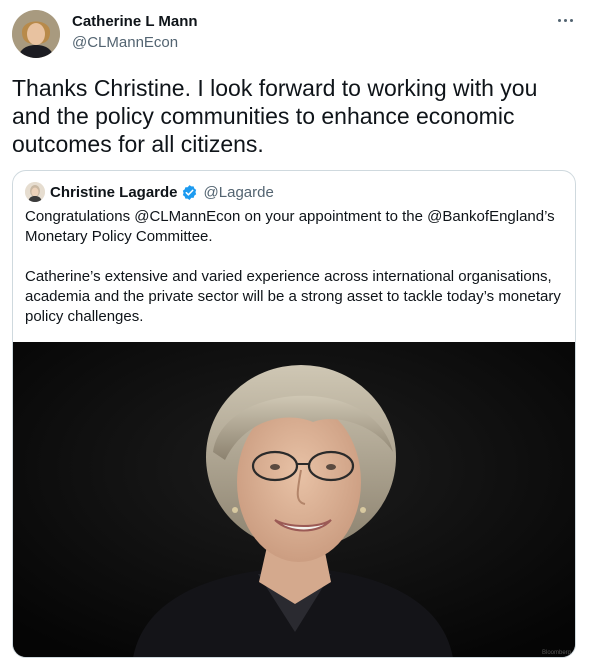  I want to click on author-name: Catherine L Mann, so click(135, 22).